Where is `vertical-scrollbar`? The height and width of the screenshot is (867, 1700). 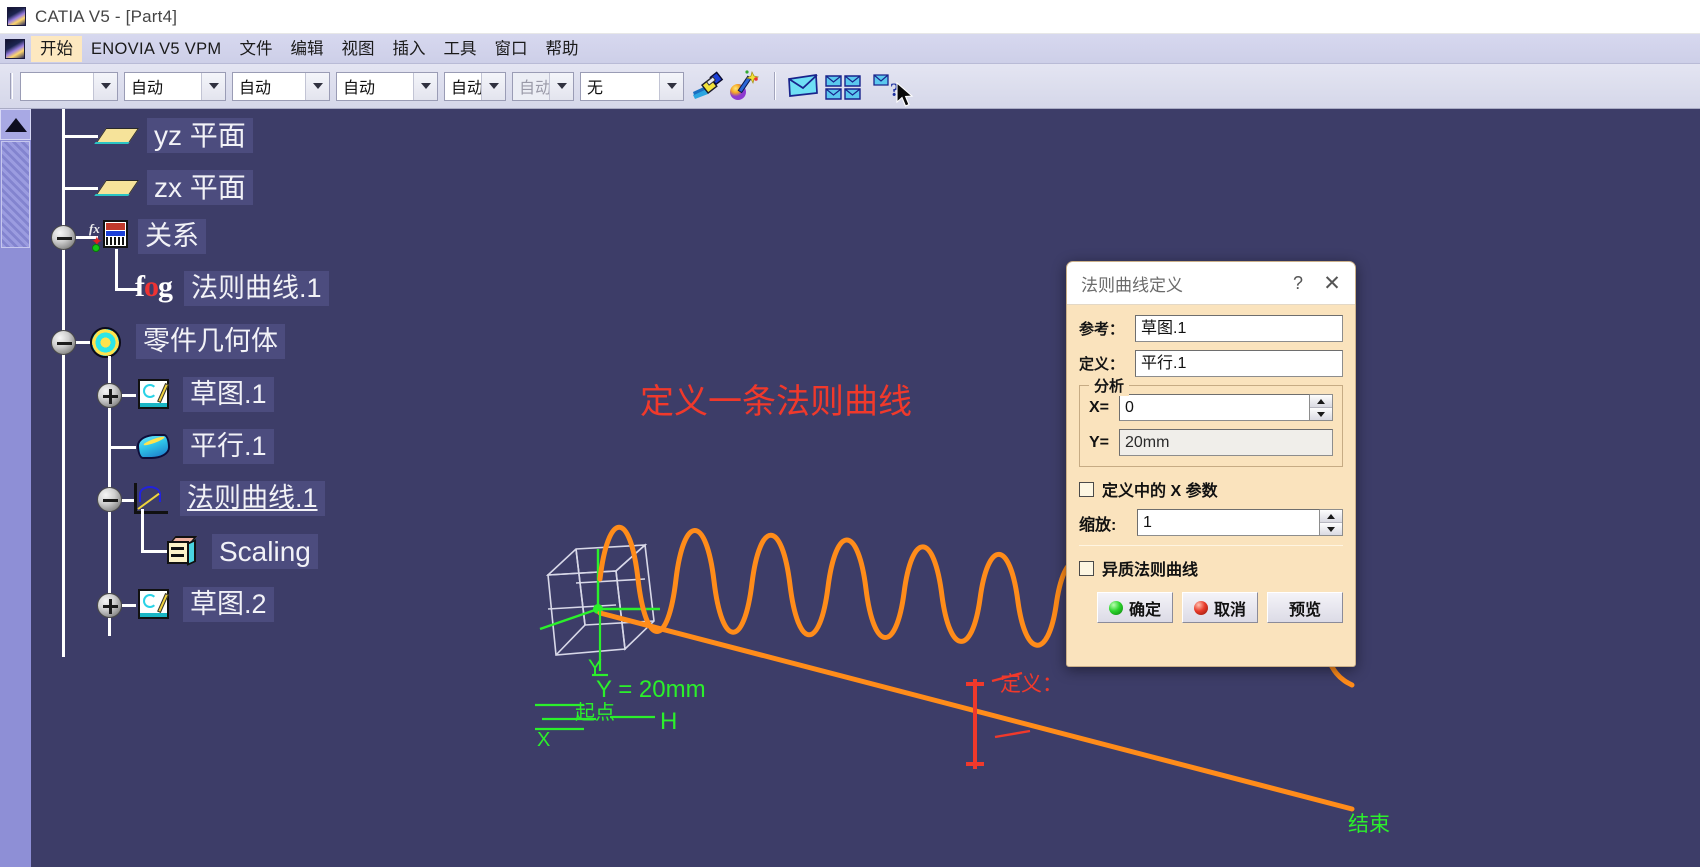
vertical-scrollbar is located at coordinates (15, 488).